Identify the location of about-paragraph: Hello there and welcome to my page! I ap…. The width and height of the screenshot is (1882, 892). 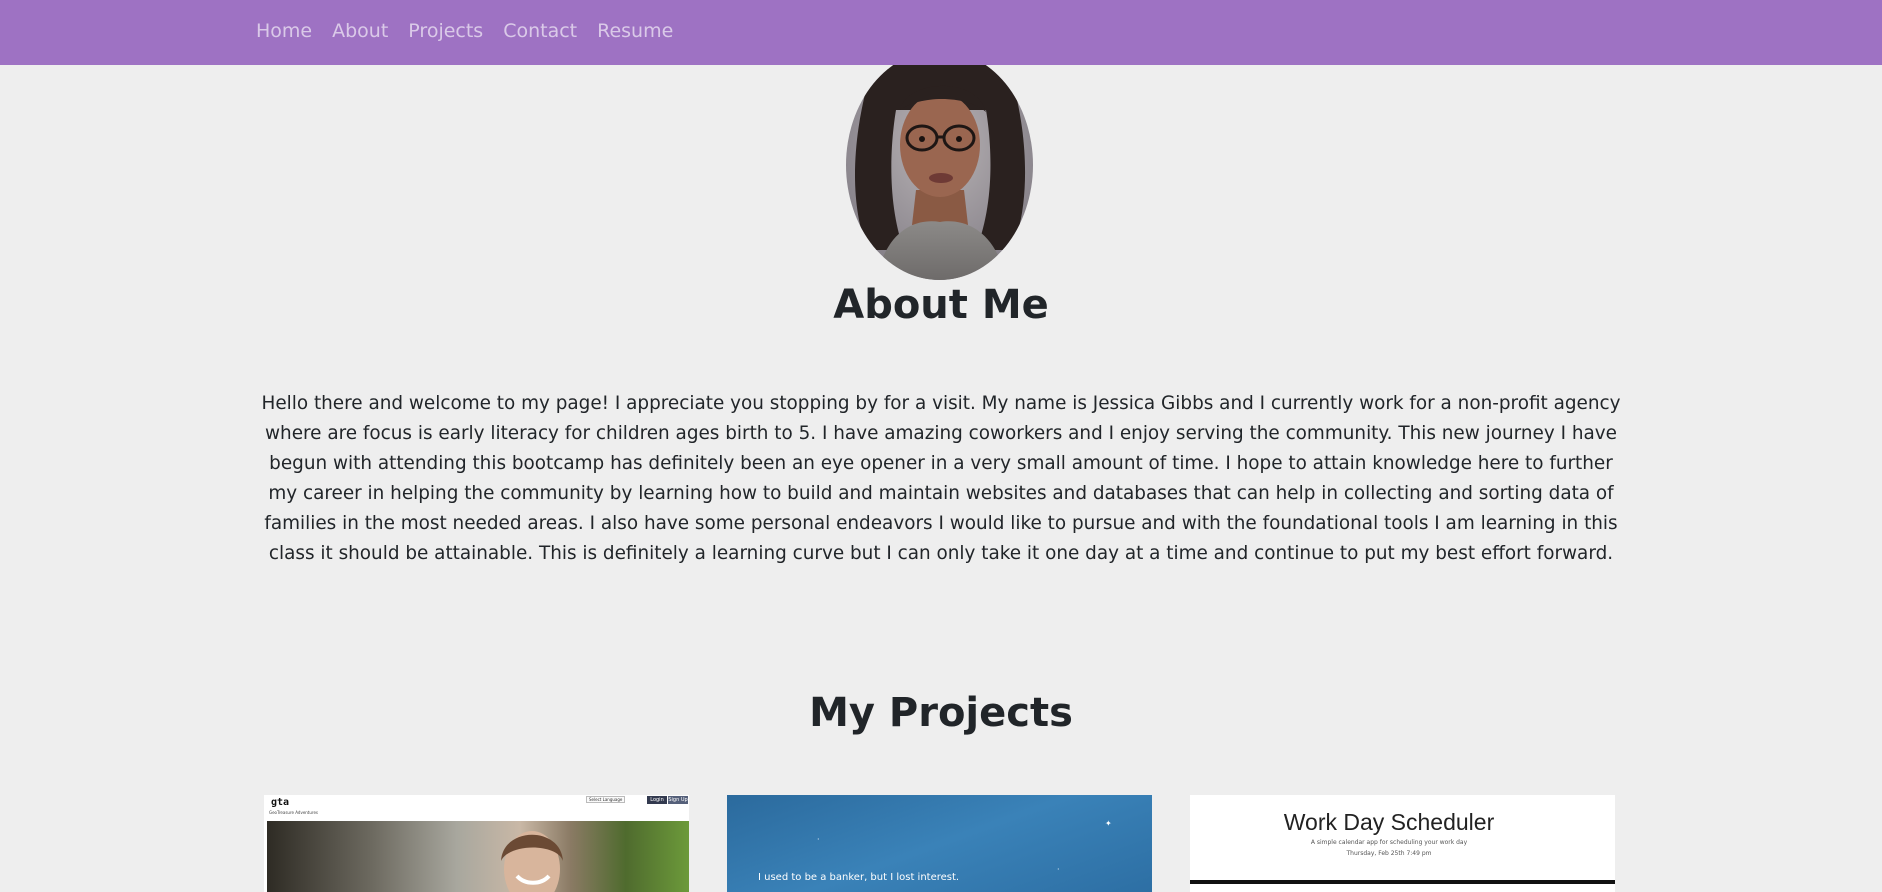
(941, 478).